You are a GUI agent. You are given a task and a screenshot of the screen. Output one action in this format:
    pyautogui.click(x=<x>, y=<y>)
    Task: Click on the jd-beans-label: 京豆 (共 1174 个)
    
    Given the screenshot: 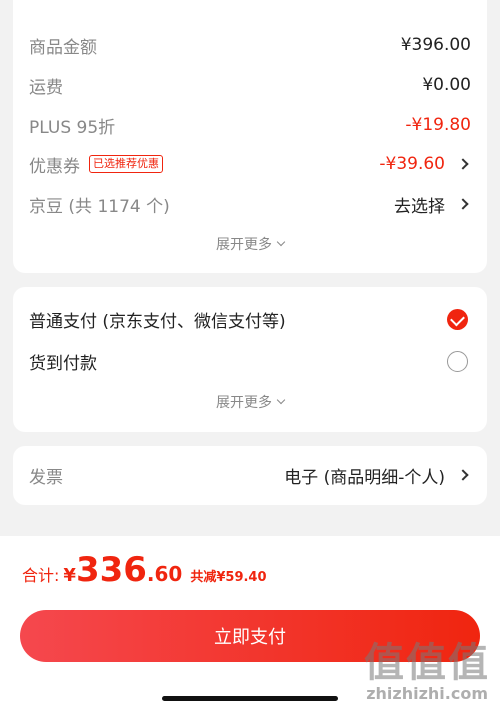 What is the action you would take?
    pyautogui.click(x=99, y=206)
    